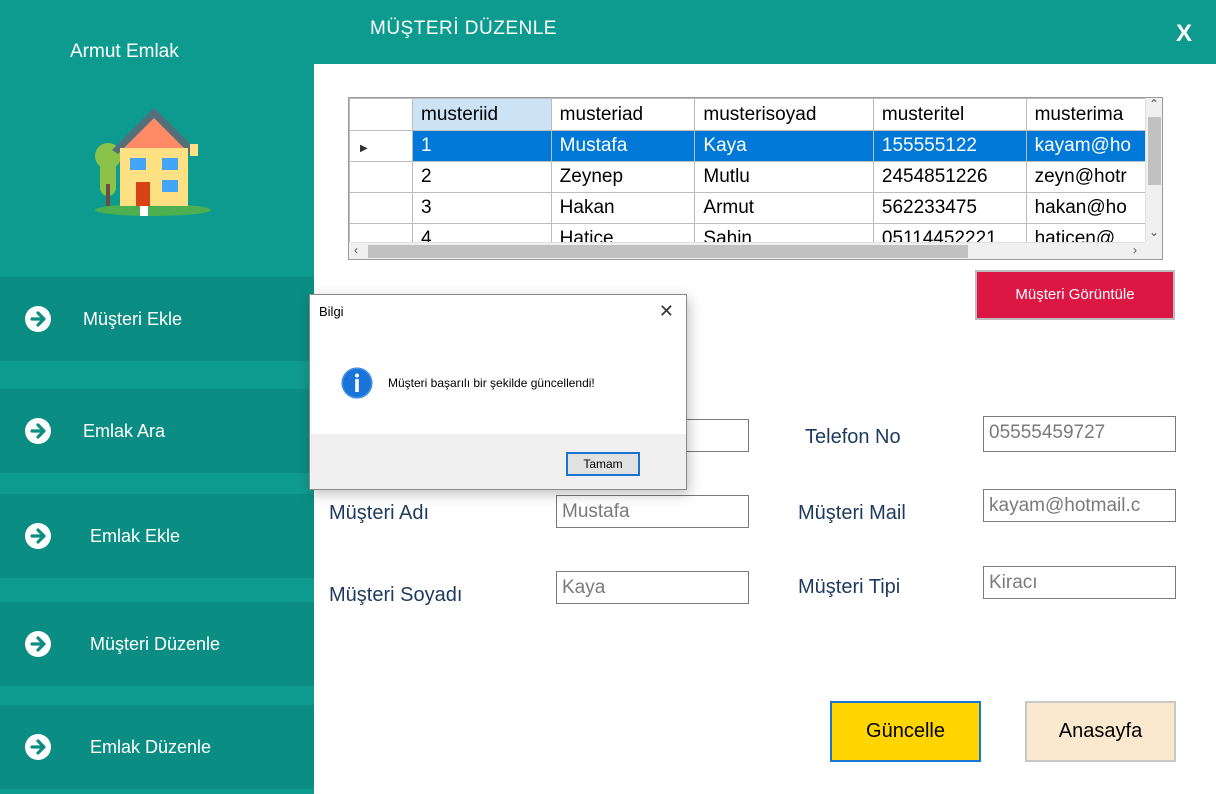 The width and height of the screenshot is (1216, 794). I want to click on table-cell: haticen@, so click(1085, 233).